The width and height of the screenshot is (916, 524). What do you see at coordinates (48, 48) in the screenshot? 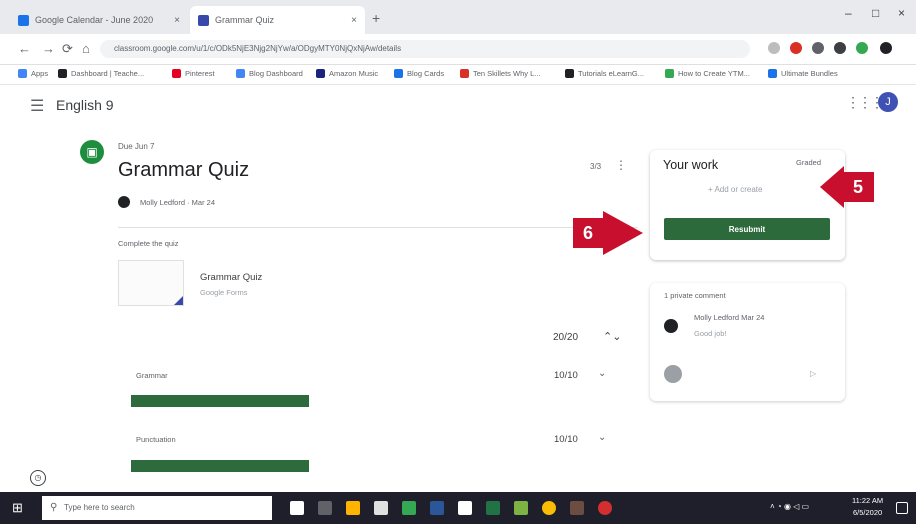
I see `forward-icon: →` at bounding box center [48, 48].